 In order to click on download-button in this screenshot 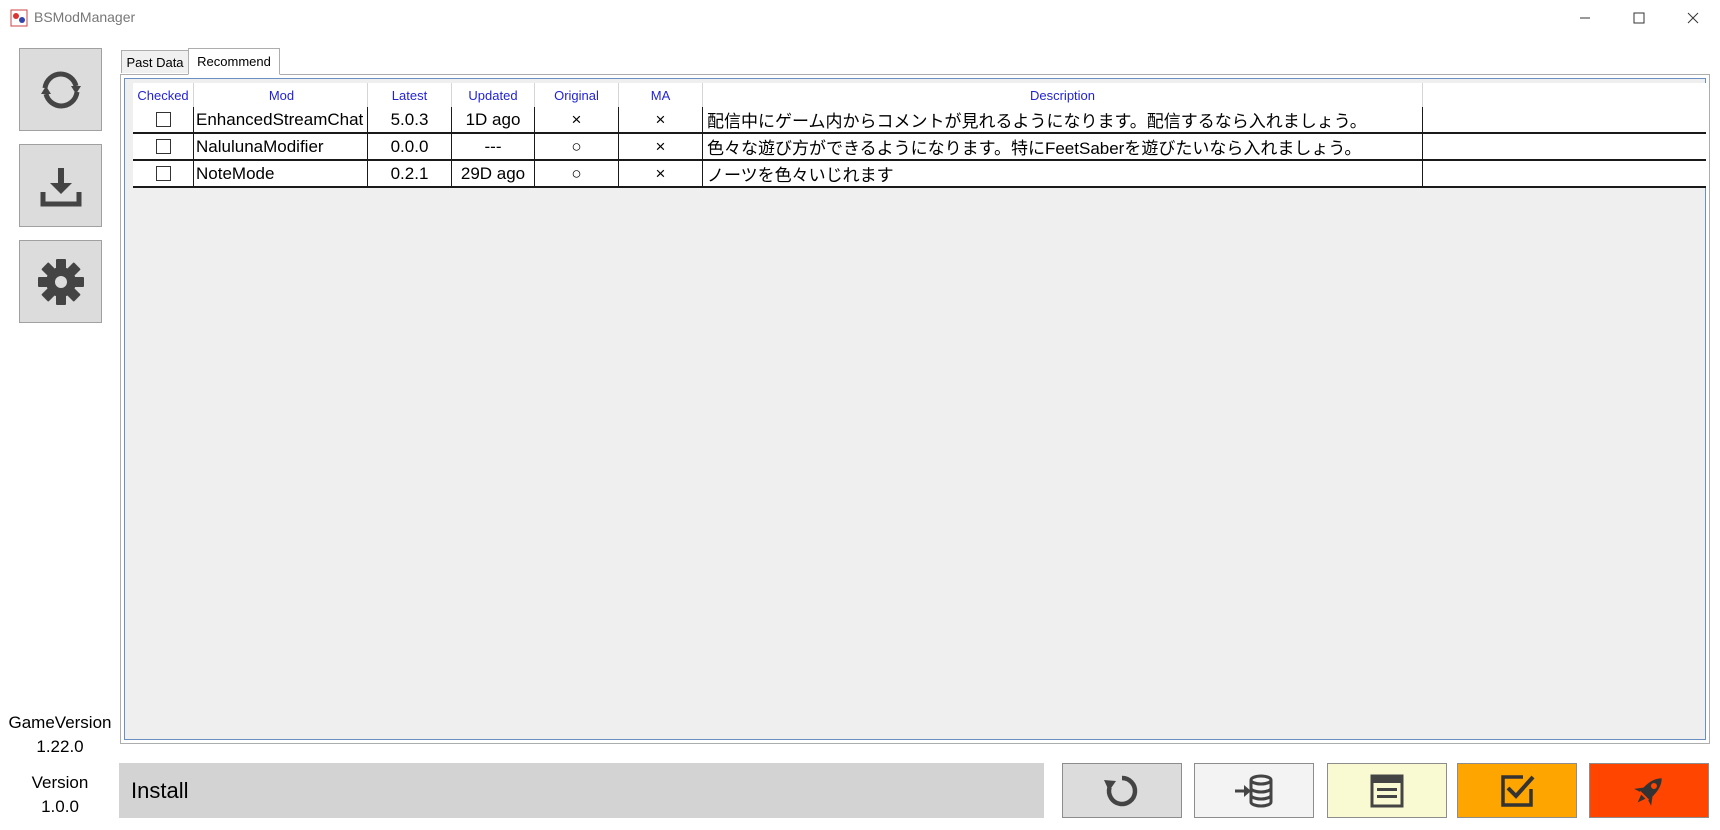, I will do `click(60, 185)`.